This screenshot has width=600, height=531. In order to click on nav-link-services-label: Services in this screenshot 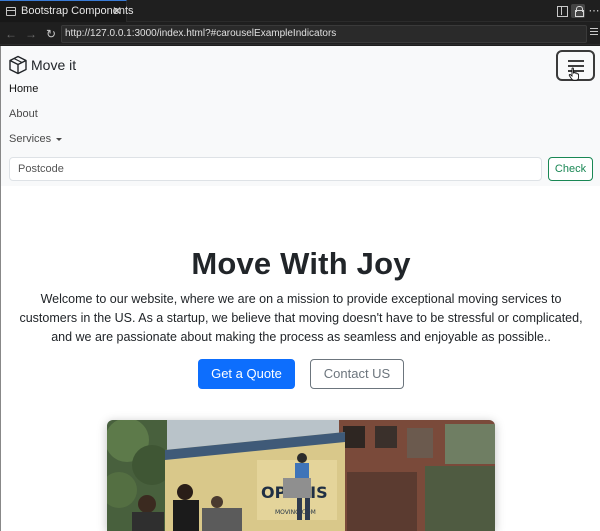, I will do `click(30, 139)`.